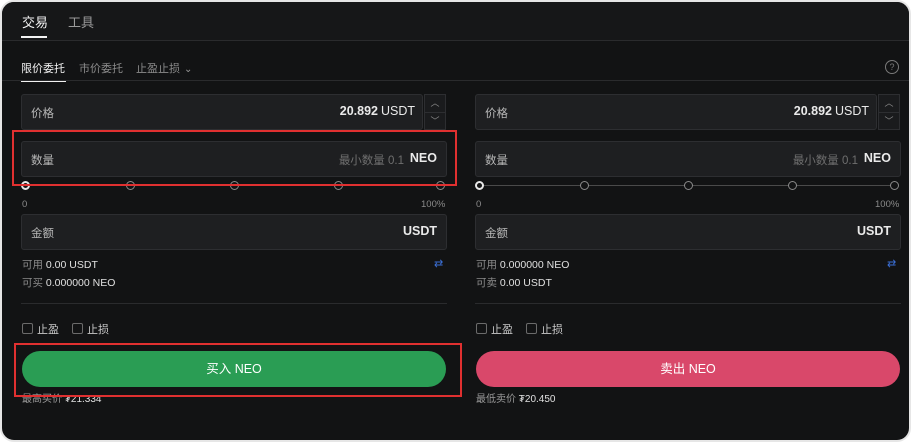 Image resolution: width=911 pixels, height=442 pixels. What do you see at coordinates (233, 112) in the screenshot?
I see `buy-price-field: 价格 20.892 USDT ︿ ﹀` at bounding box center [233, 112].